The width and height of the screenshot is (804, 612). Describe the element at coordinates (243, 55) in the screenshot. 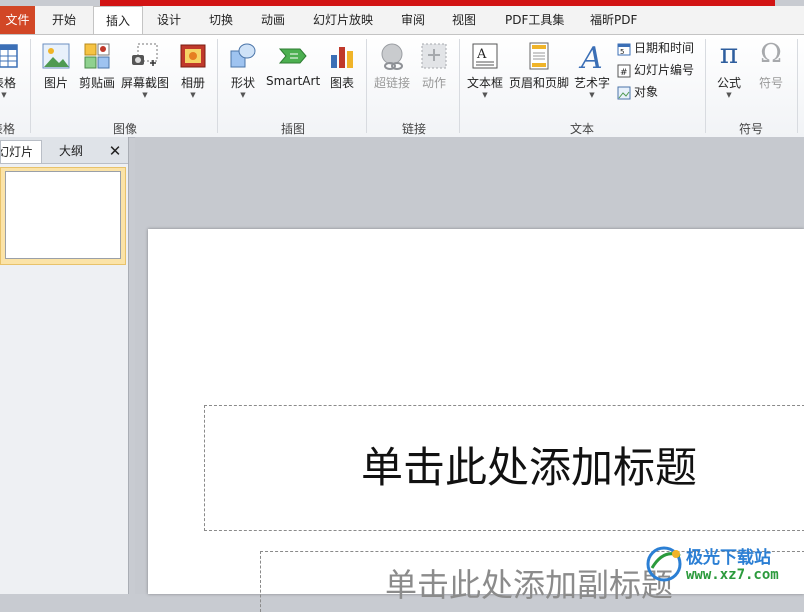

I see `shapes-icon` at that location.